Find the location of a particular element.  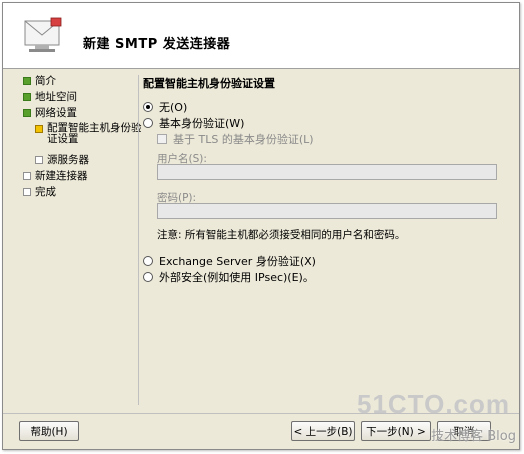

wizard-steps-nav: 简介 地址空间 网络设置 配置智能主机身份验证设置 源服务器 新建连接器 完成 is located at coordinates (83, 138).